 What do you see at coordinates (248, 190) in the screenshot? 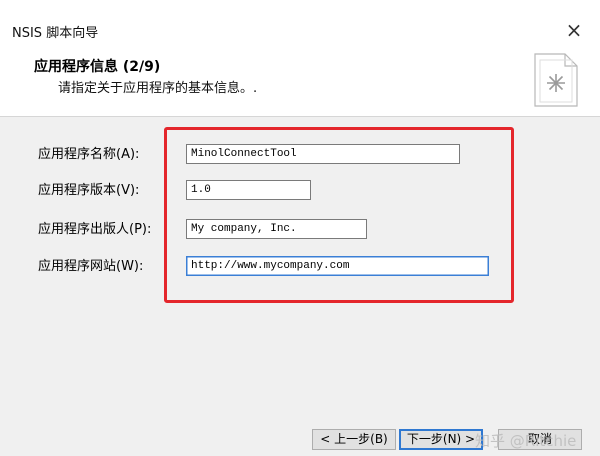
I see `app-version-field: 1.0` at bounding box center [248, 190].